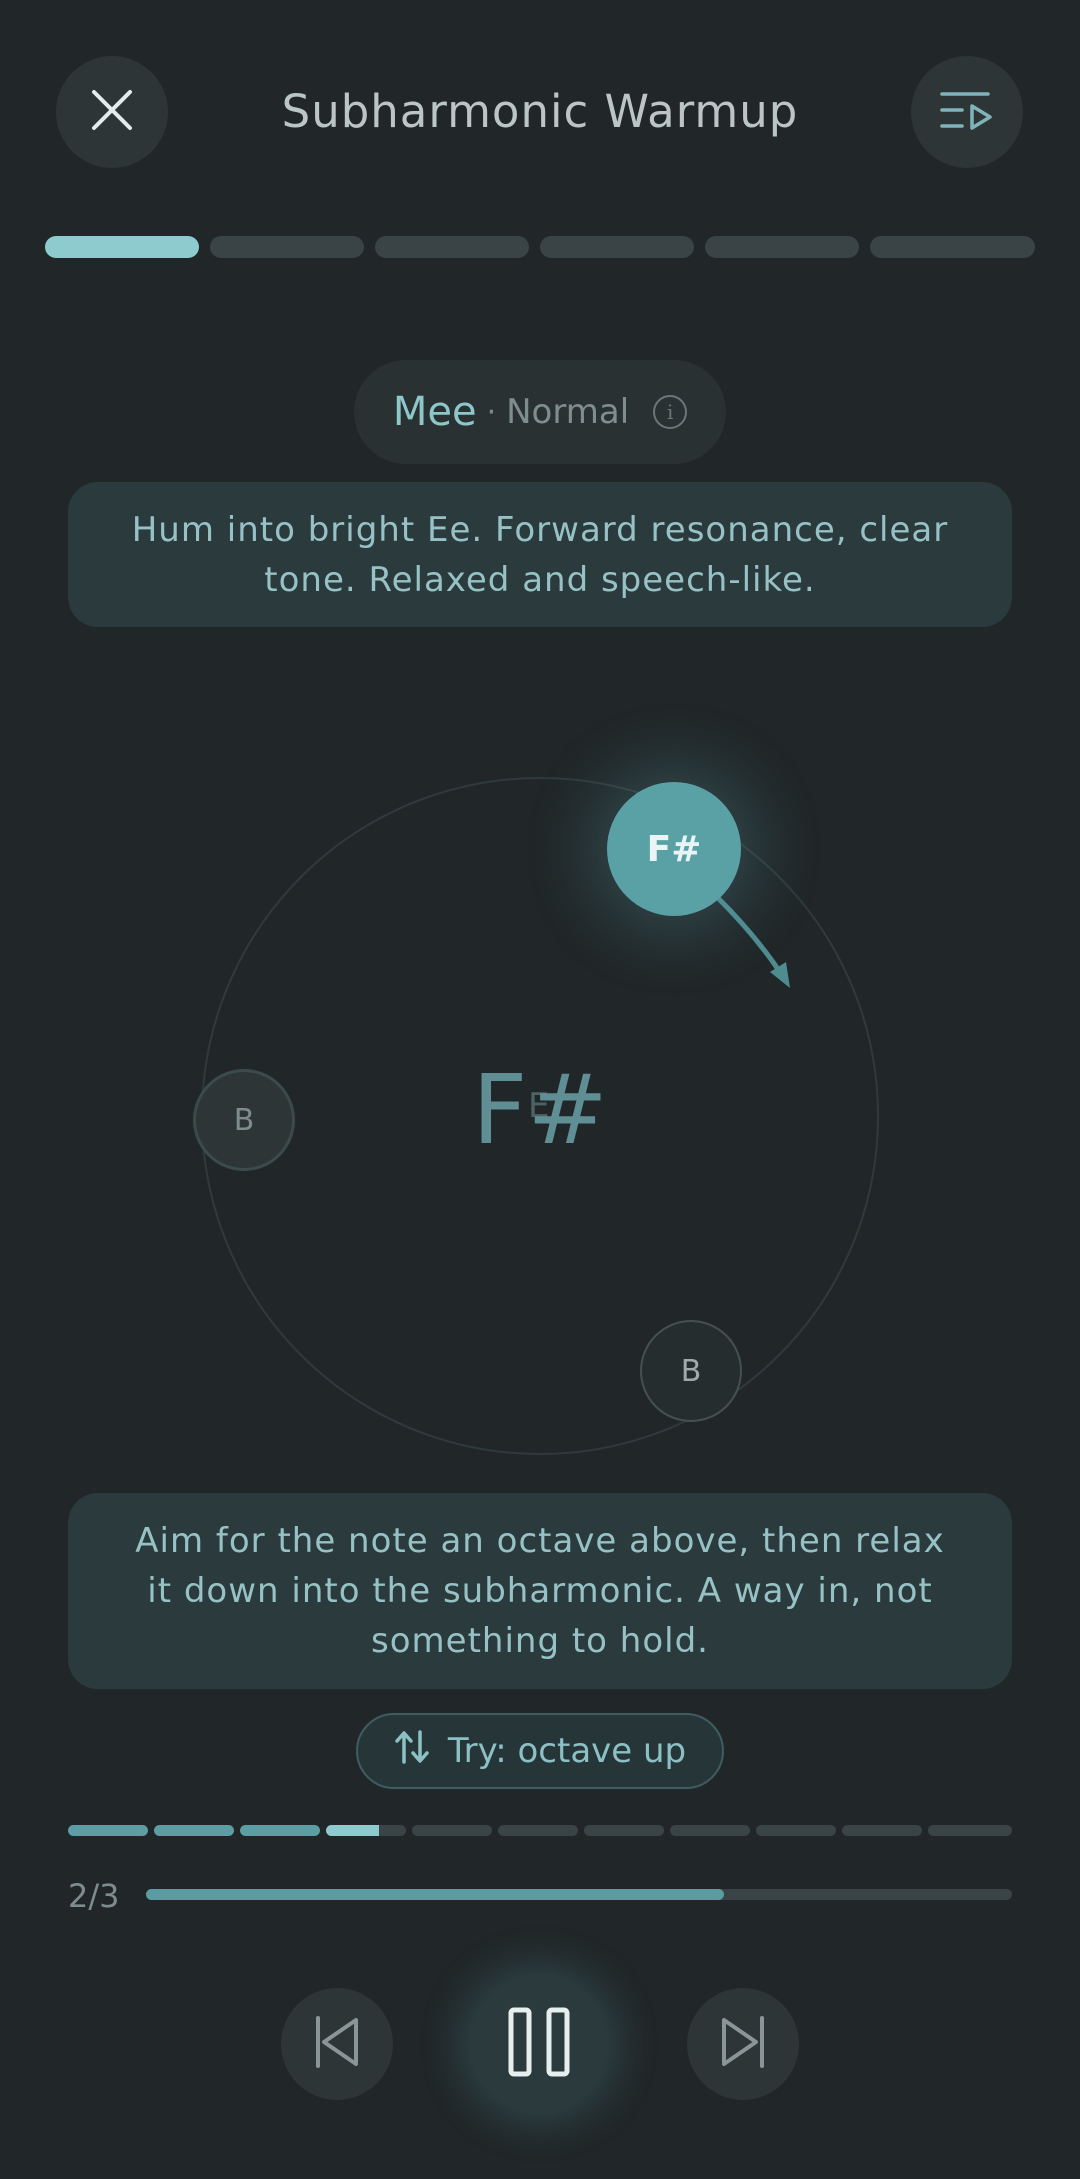 This screenshot has height=2179, width=1080. I want to click on target-note-left: B, so click(244, 1120).